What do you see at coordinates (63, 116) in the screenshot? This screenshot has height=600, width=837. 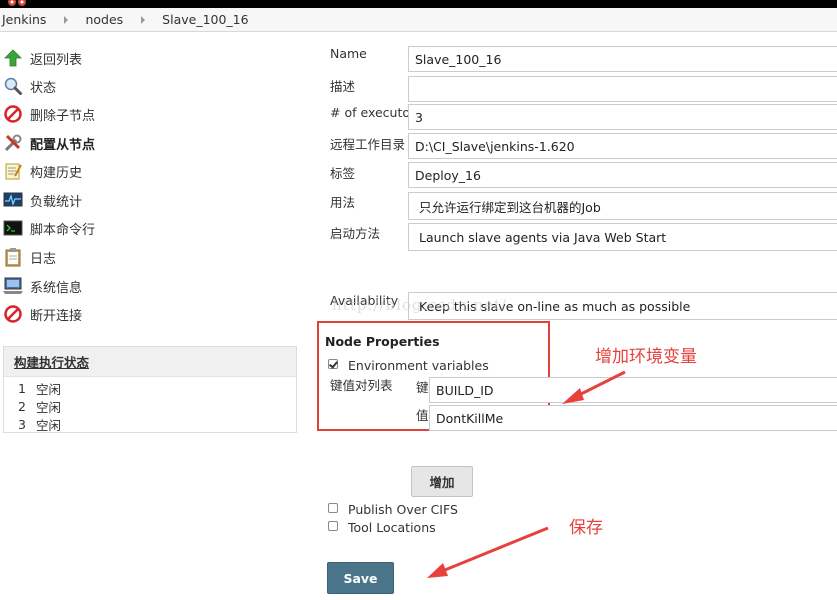 I see `sidebar-item-label: 删除子节点` at bounding box center [63, 116].